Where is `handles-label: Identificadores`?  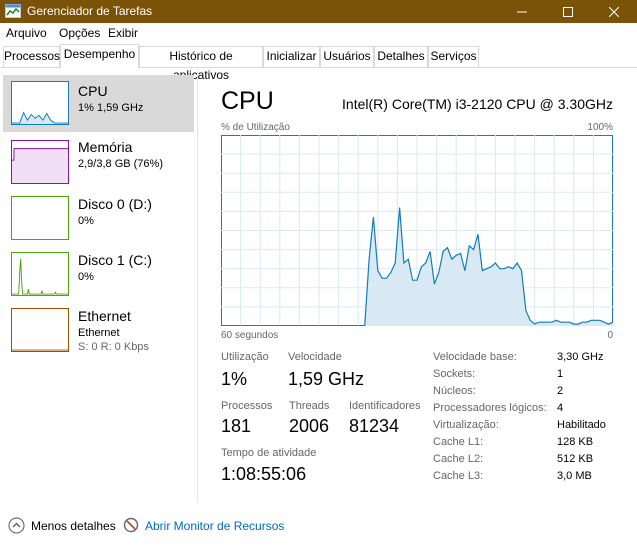
handles-label: Identificadores is located at coordinates (385, 406).